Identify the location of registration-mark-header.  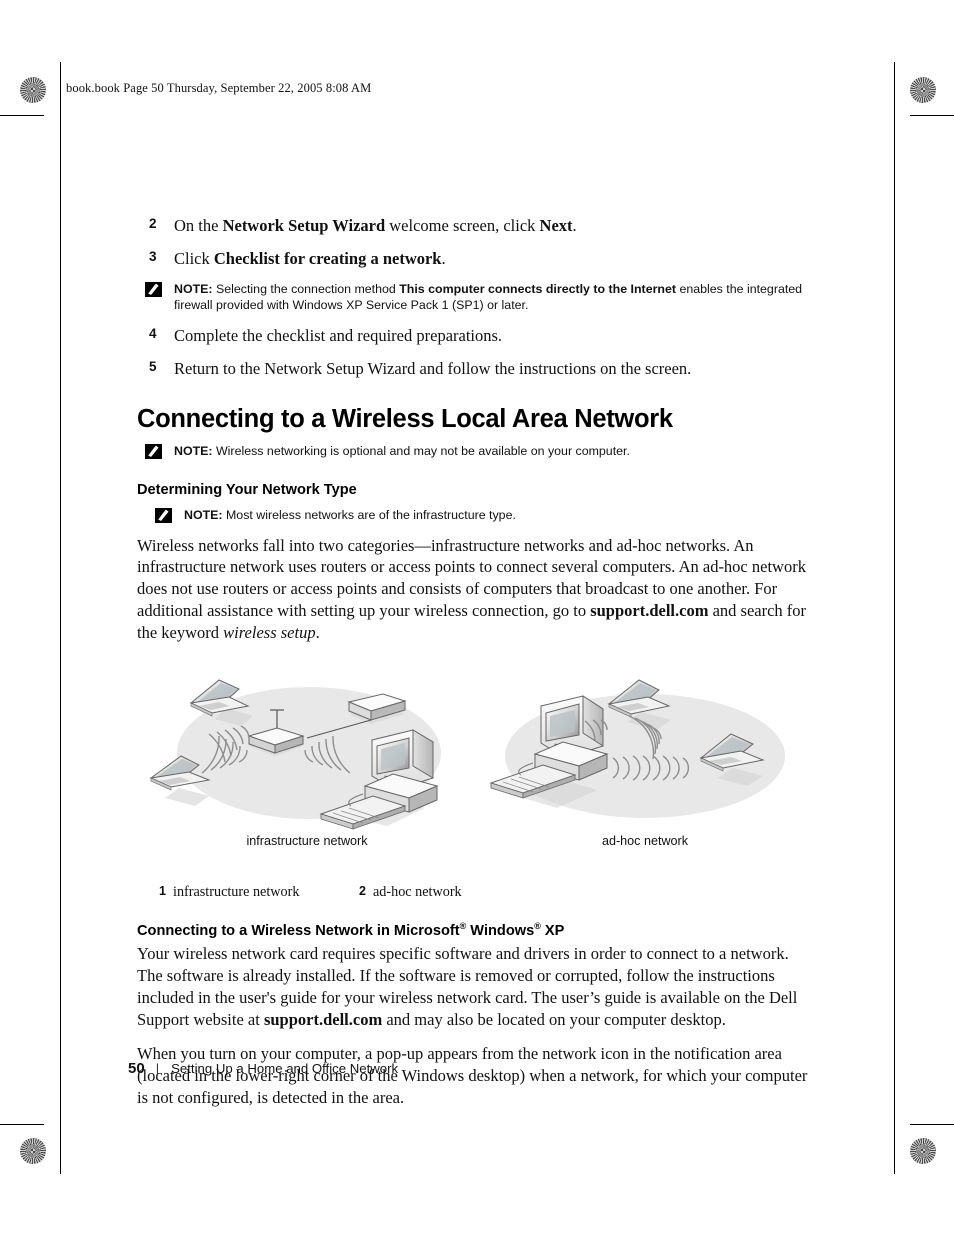
(72, 92).